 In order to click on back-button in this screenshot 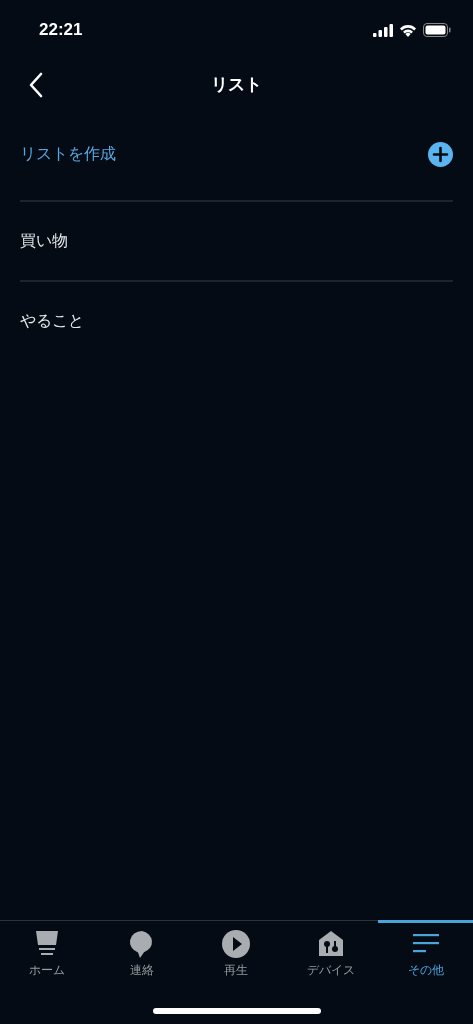, I will do `click(36, 85)`.